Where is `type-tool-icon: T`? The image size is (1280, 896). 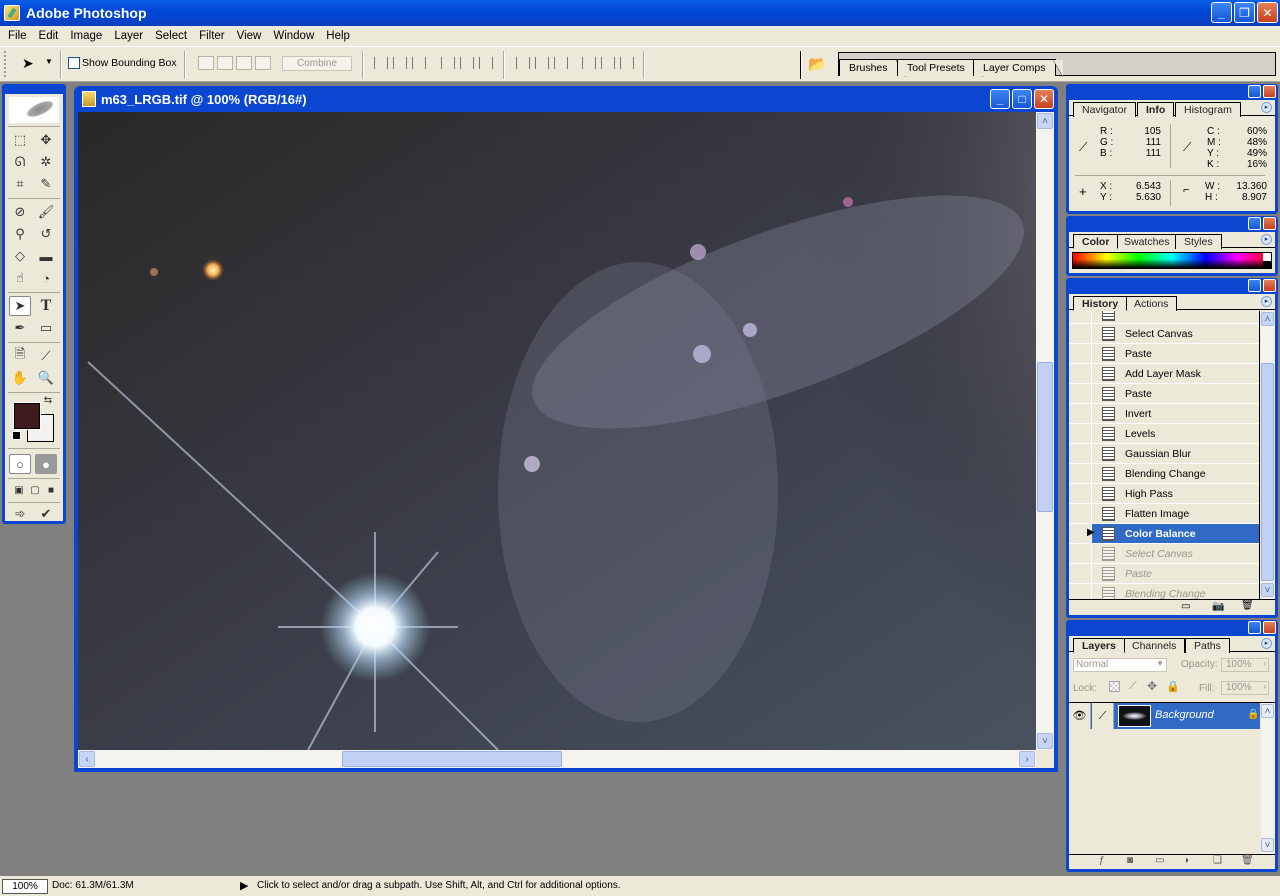
type-tool-icon: T is located at coordinates (46, 306).